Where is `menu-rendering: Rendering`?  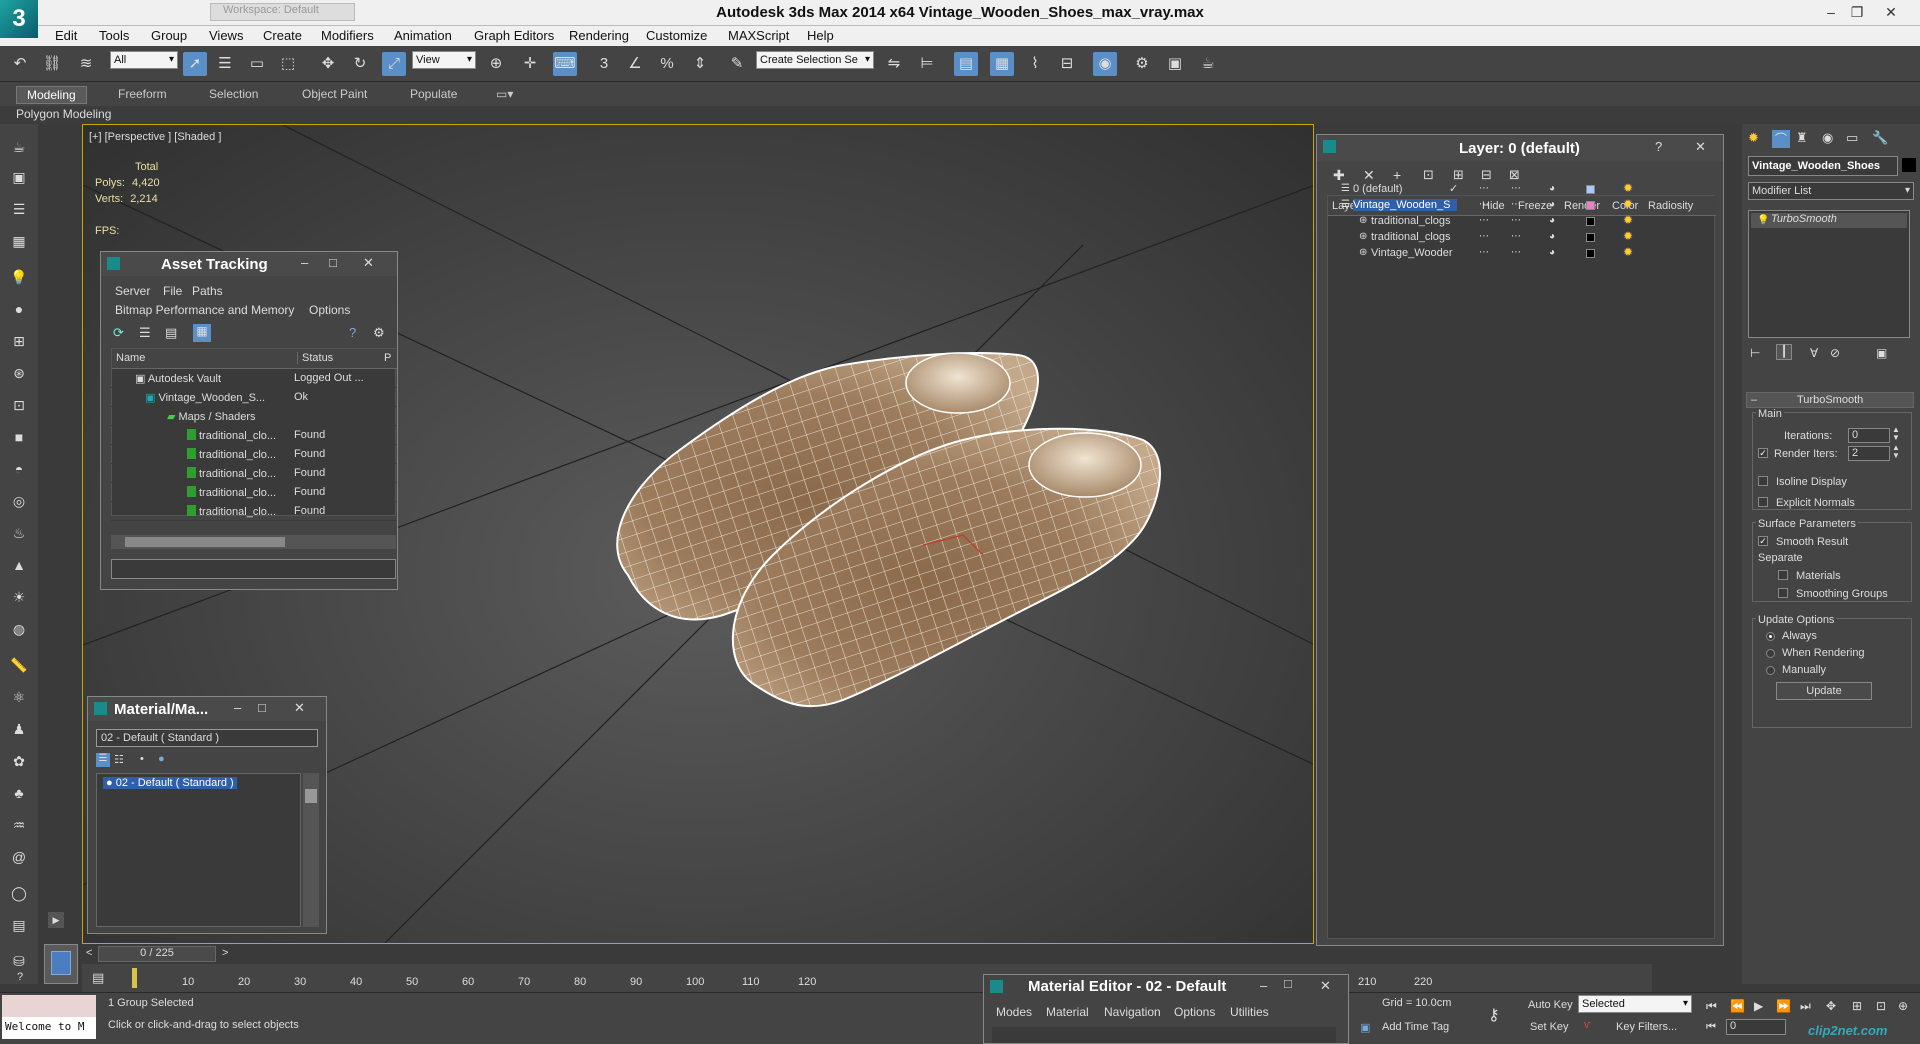 menu-rendering: Rendering is located at coordinates (599, 35).